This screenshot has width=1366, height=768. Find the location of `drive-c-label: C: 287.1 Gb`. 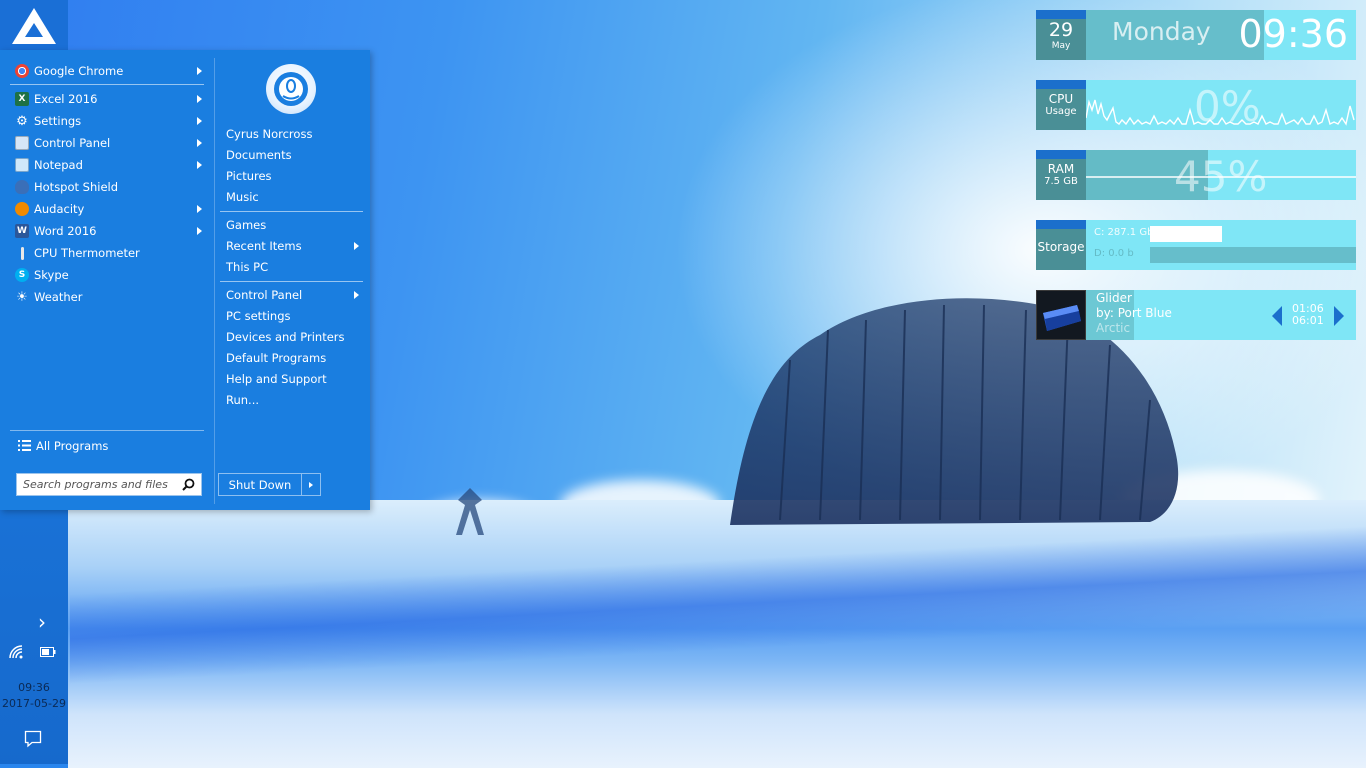

drive-c-label: C: 287.1 Gb is located at coordinates (1124, 232).